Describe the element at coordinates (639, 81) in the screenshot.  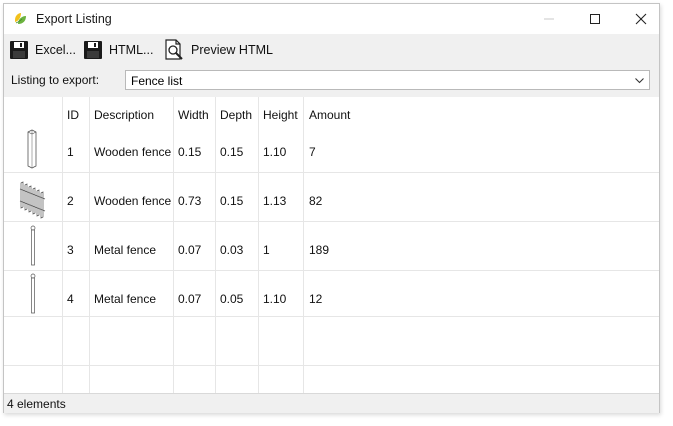
I see `chevron-down-icon` at that location.